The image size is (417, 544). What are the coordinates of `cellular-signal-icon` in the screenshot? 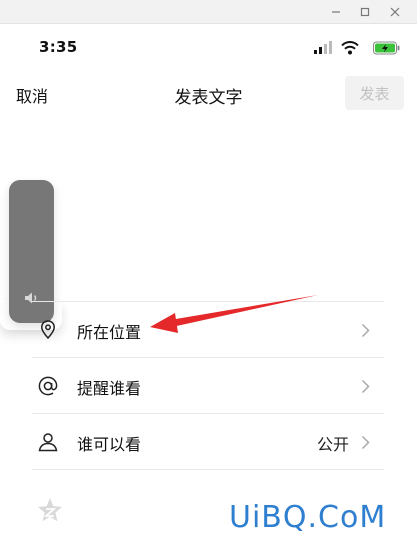 It's located at (323, 49).